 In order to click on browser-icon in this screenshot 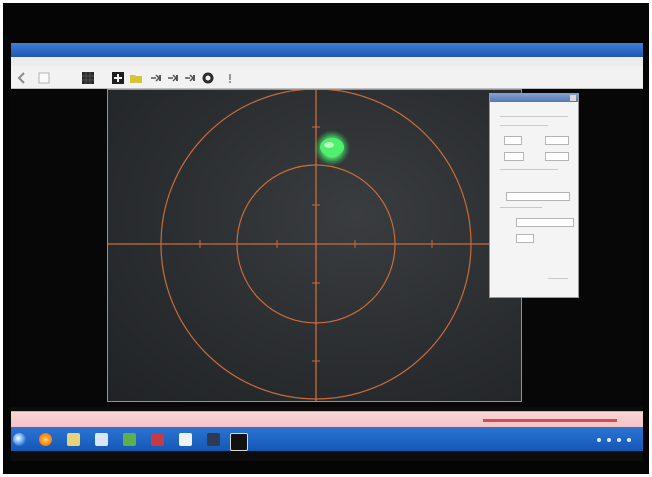, I will do `click(45, 439)`.